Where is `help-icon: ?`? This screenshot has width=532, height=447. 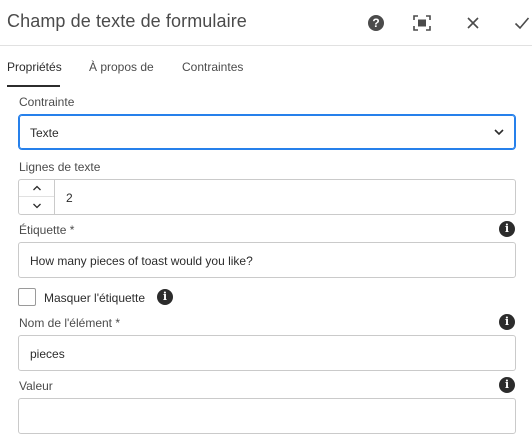
help-icon: ? is located at coordinates (376, 23).